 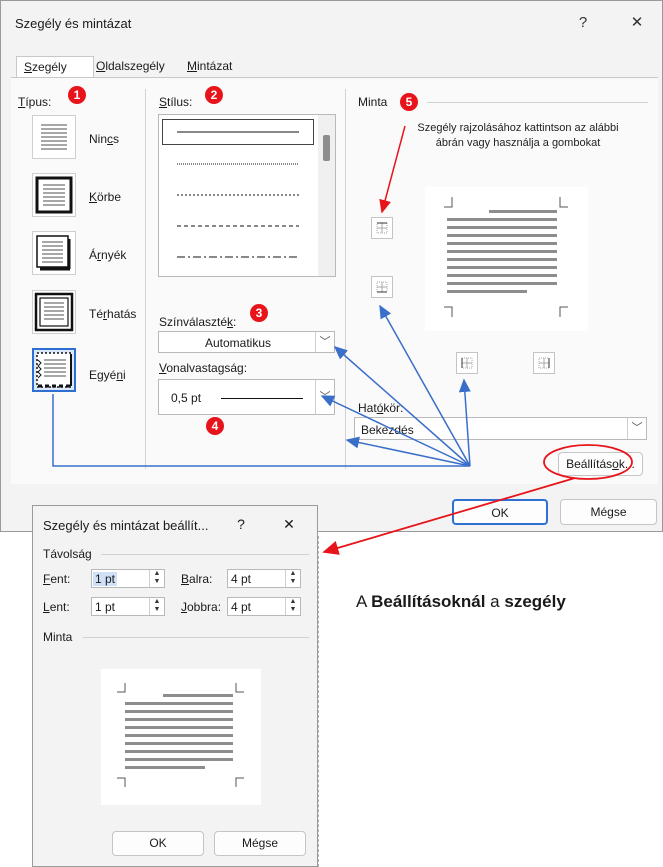 What do you see at coordinates (54, 195) in the screenshot?
I see `type-box-icon` at bounding box center [54, 195].